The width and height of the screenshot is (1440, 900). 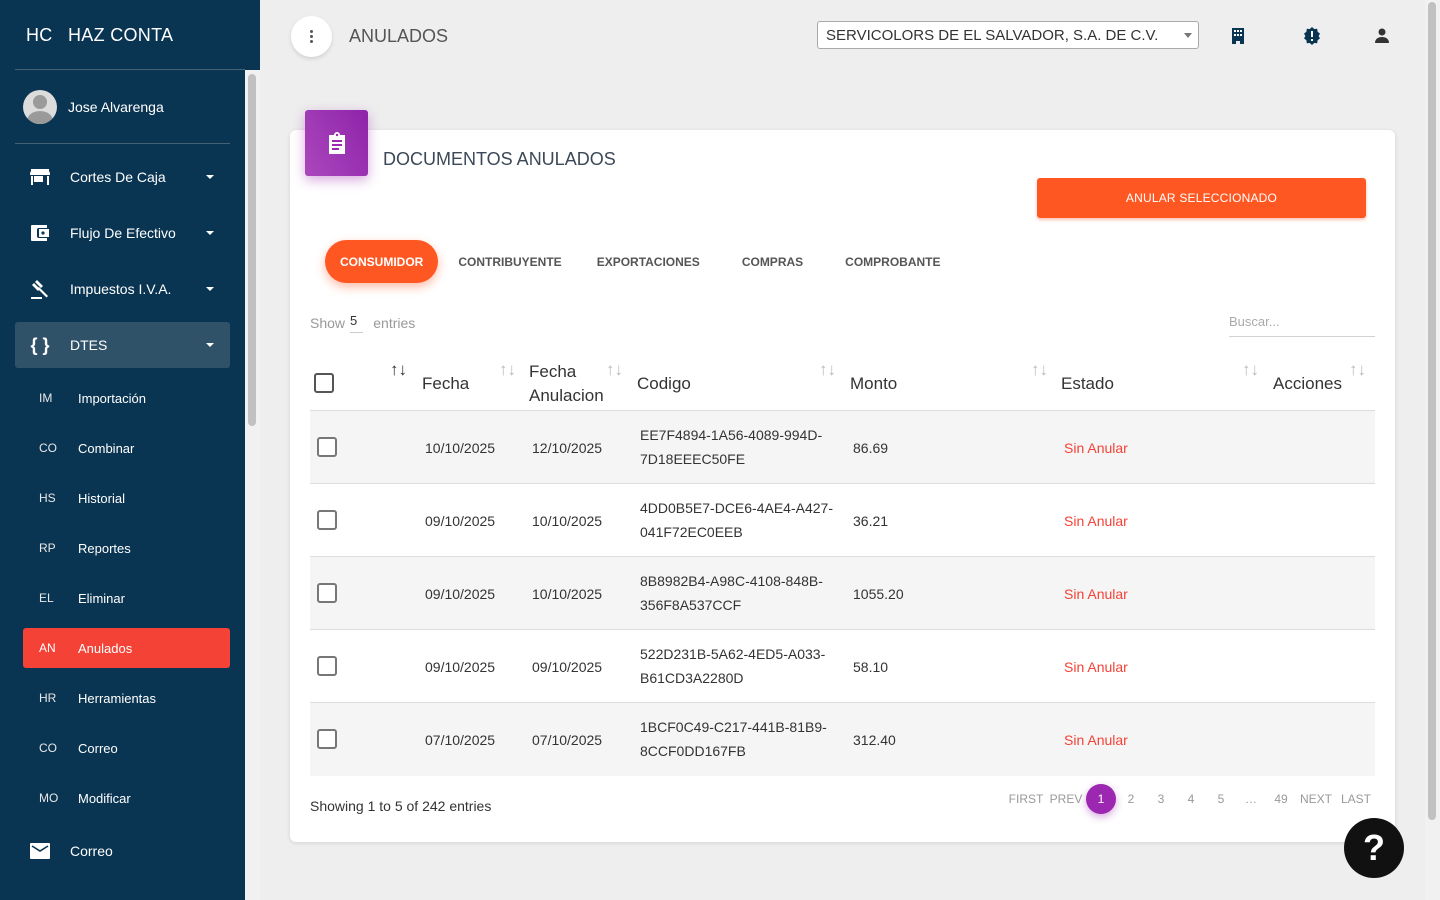 I want to click on page-49: 49, so click(x=1281, y=799).